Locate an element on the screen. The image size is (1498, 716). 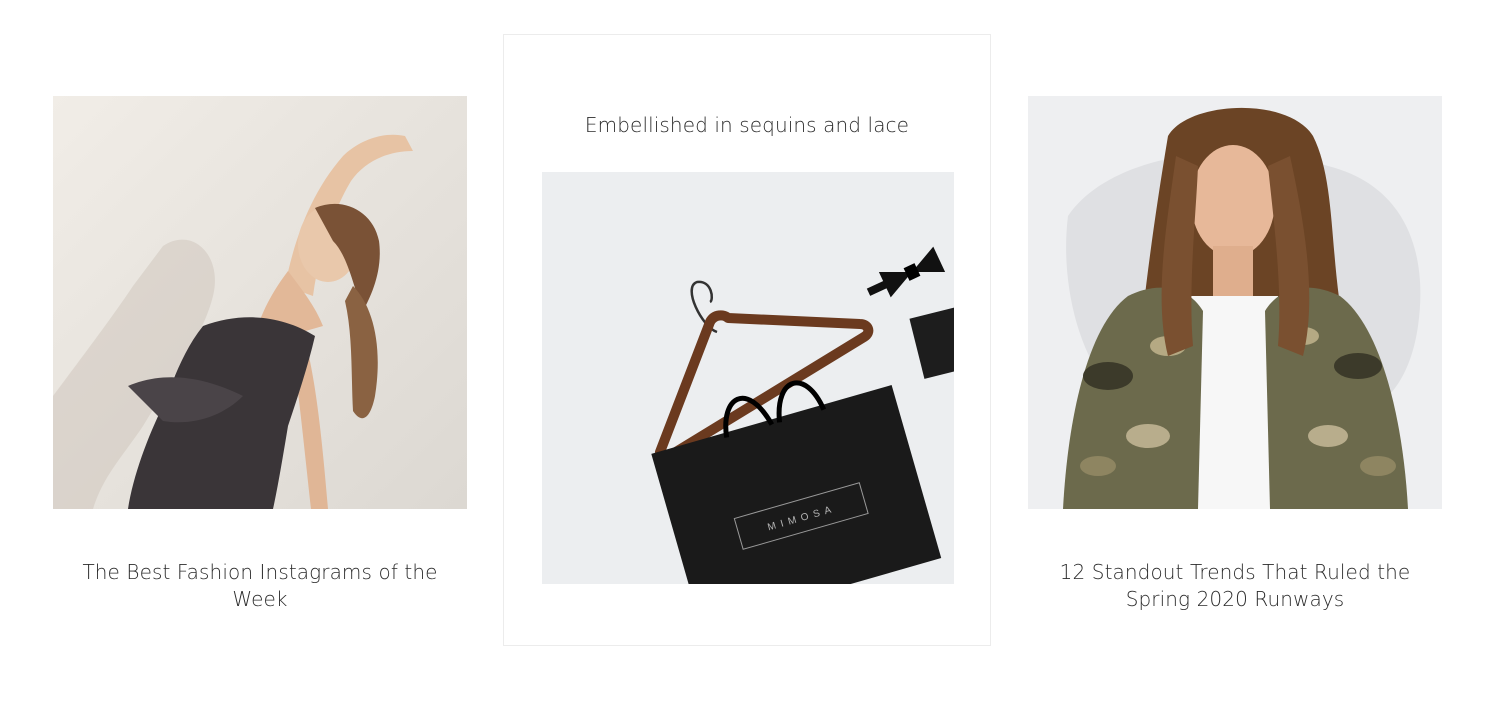
post-title-link: The Best Fashion Instagrams of the Week is located at coordinates (260, 586).